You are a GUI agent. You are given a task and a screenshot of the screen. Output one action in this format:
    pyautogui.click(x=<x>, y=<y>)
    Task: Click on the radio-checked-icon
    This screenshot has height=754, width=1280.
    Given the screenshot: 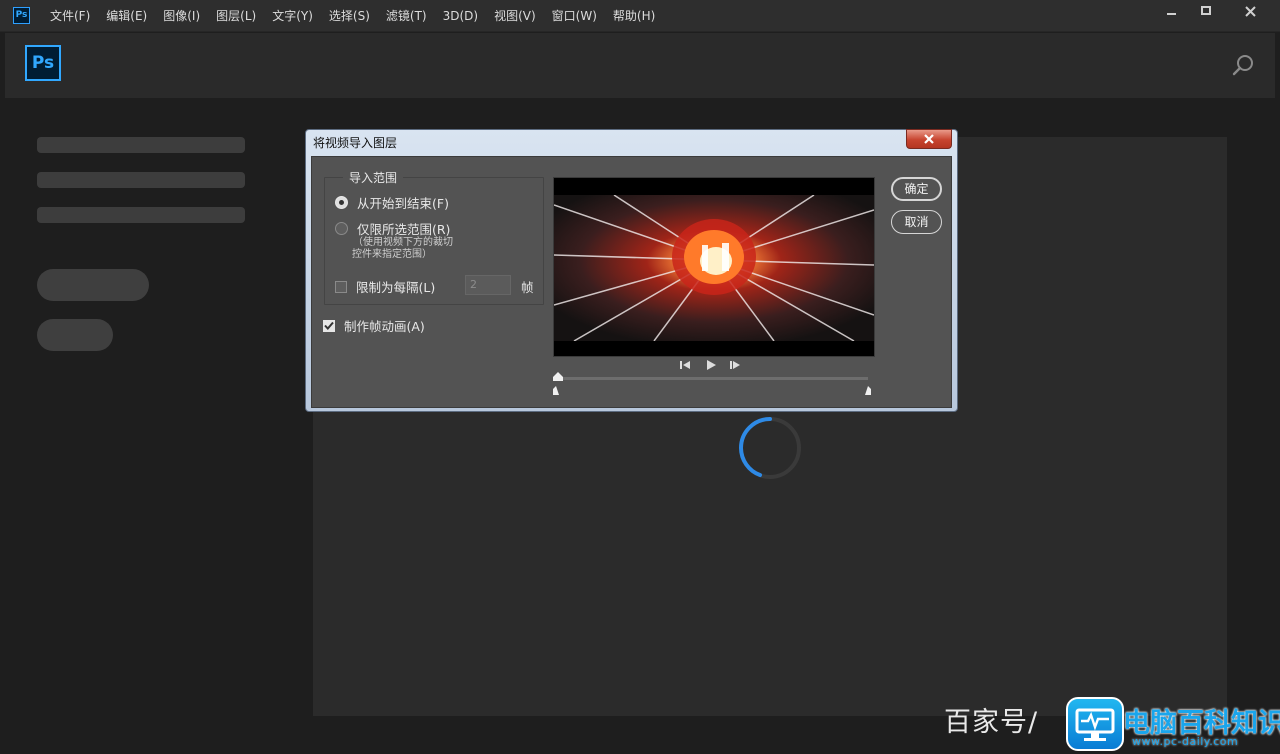 What is the action you would take?
    pyautogui.click(x=341, y=202)
    